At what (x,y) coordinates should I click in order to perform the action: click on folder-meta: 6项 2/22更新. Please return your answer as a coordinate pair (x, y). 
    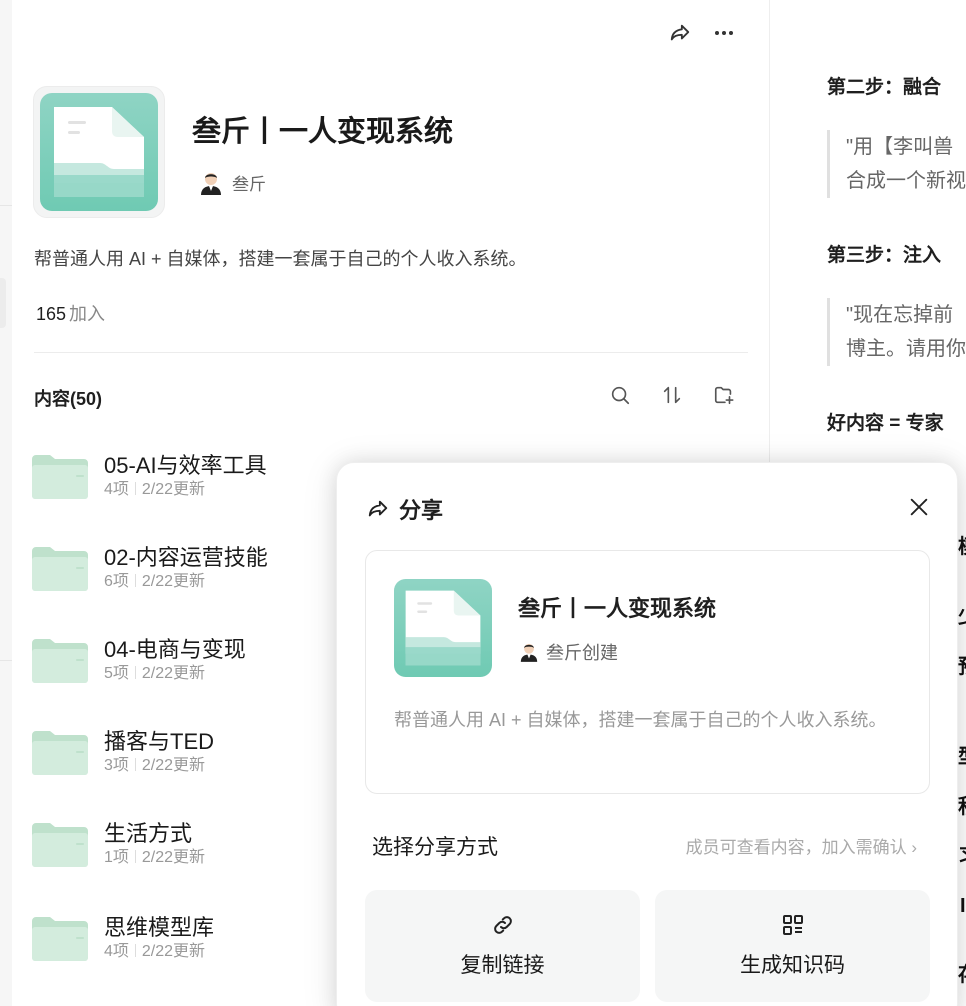
    Looking at the image, I should click on (155, 581).